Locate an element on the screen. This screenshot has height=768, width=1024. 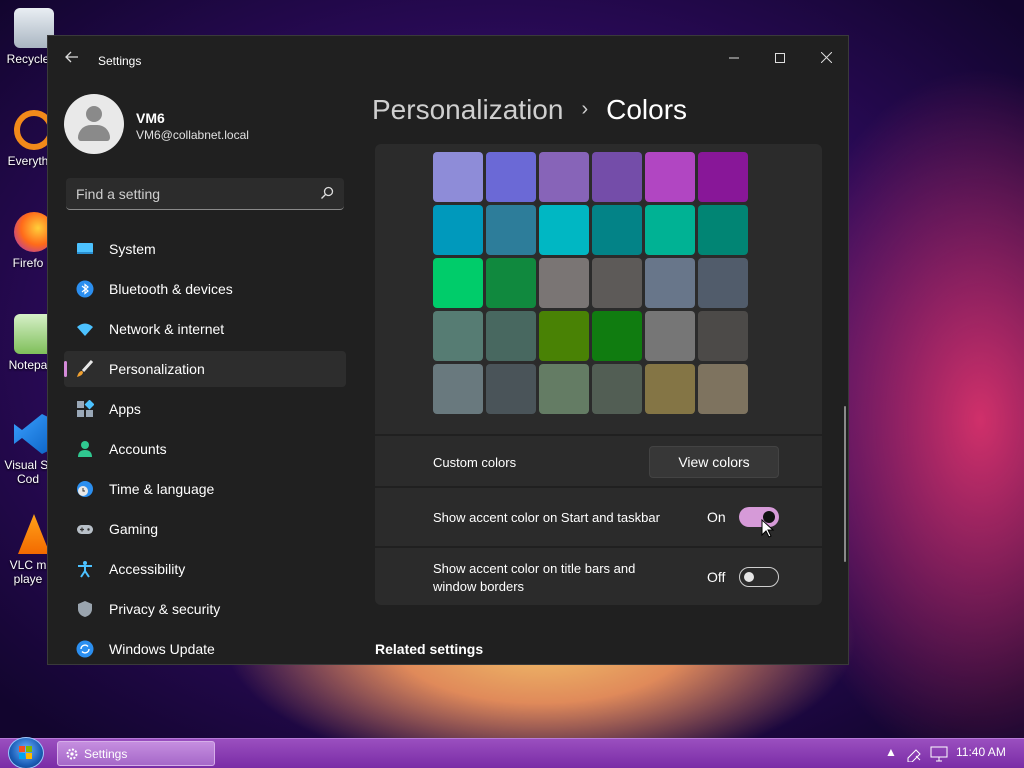
accounts-icon is located at coordinates (85, 449).